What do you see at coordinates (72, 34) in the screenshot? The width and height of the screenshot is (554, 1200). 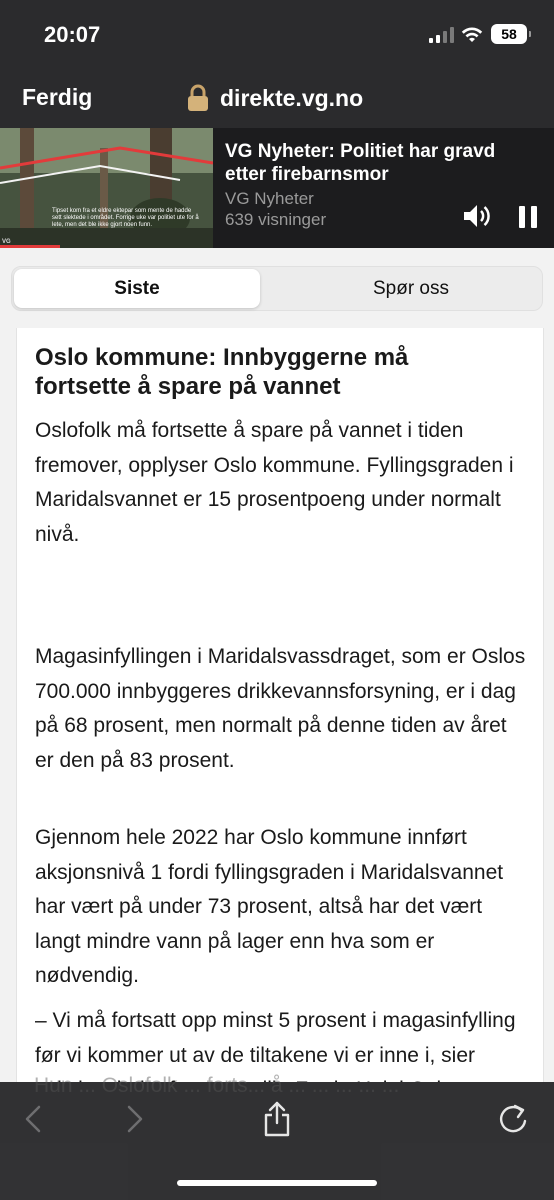 I see `status-time: 20:07` at bounding box center [72, 34].